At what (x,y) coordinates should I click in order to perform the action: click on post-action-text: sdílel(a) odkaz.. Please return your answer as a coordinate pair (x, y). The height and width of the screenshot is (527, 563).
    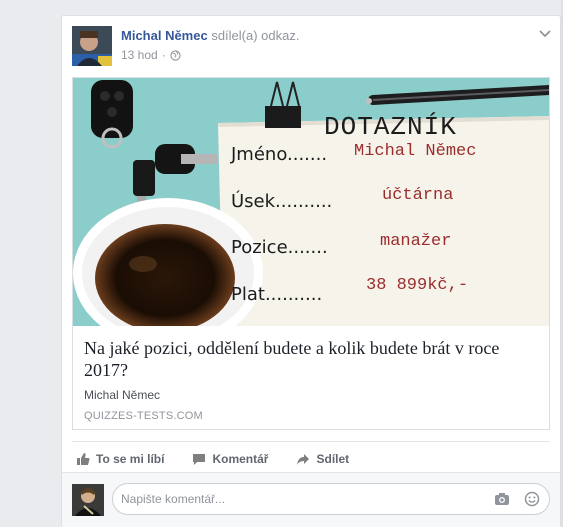
    Looking at the image, I should click on (255, 35).